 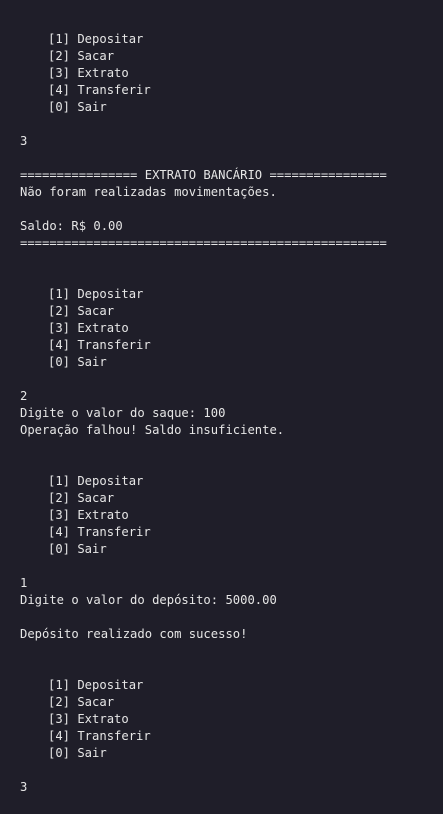 I want to click on user-input: 1, so click(x=24, y=583).